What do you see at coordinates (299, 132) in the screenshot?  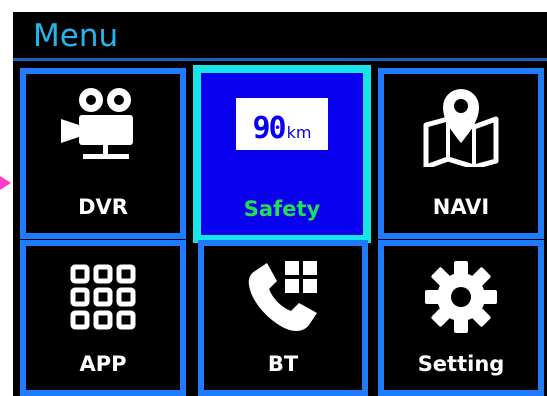 I see `speed-unit: km` at bounding box center [299, 132].